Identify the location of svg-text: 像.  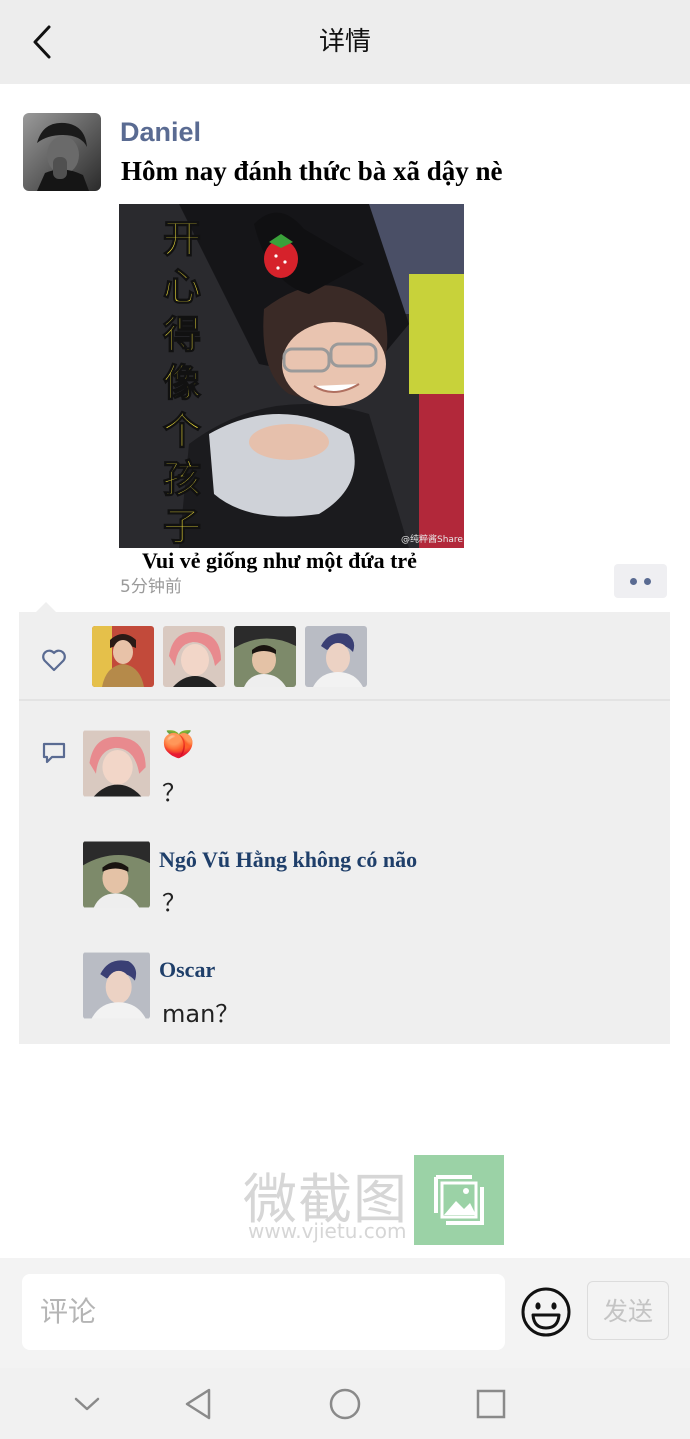
(182, 383).